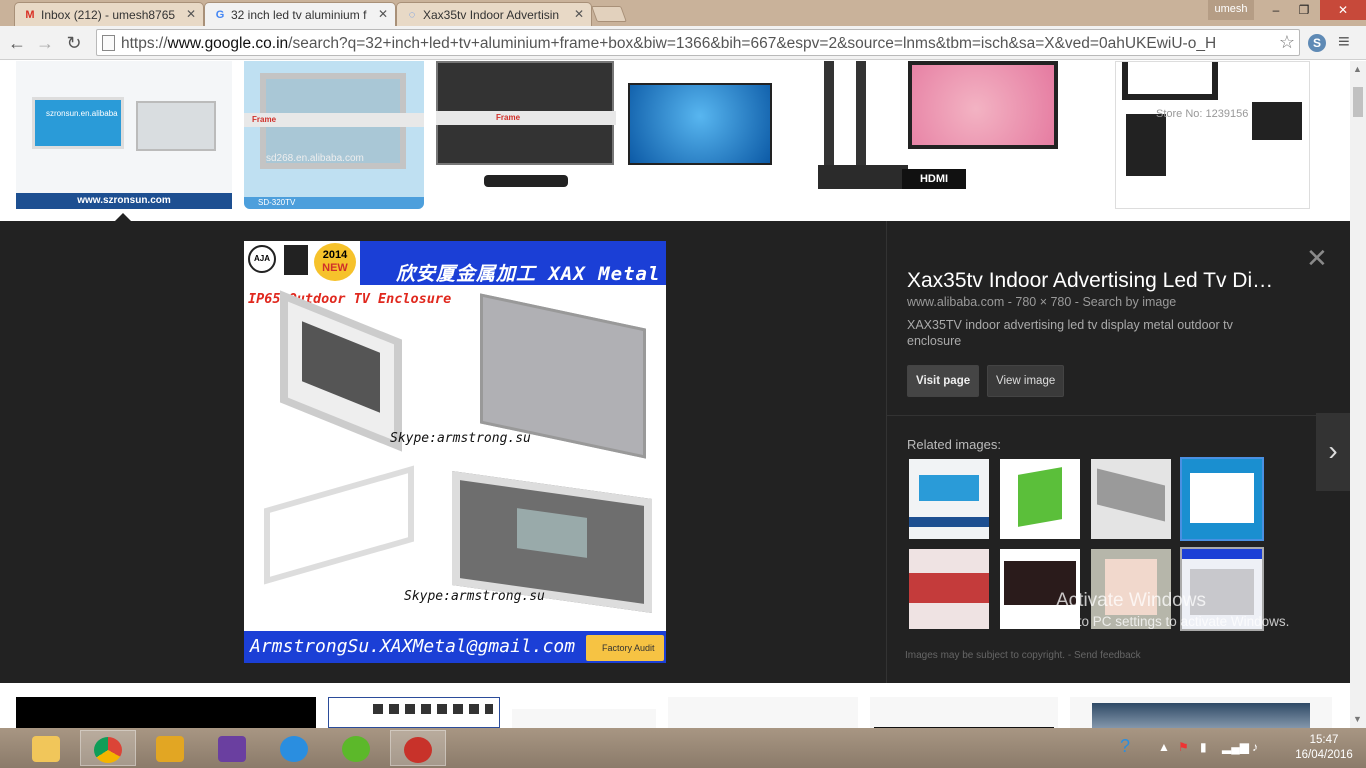 The height and width of the screenshot is (768, 1366). Describe the element at coordinates (494, 14) in the screenshot. I see `tab-alibaba: ◌ Xax35tv Indoor Advertisin ✕` at that location.